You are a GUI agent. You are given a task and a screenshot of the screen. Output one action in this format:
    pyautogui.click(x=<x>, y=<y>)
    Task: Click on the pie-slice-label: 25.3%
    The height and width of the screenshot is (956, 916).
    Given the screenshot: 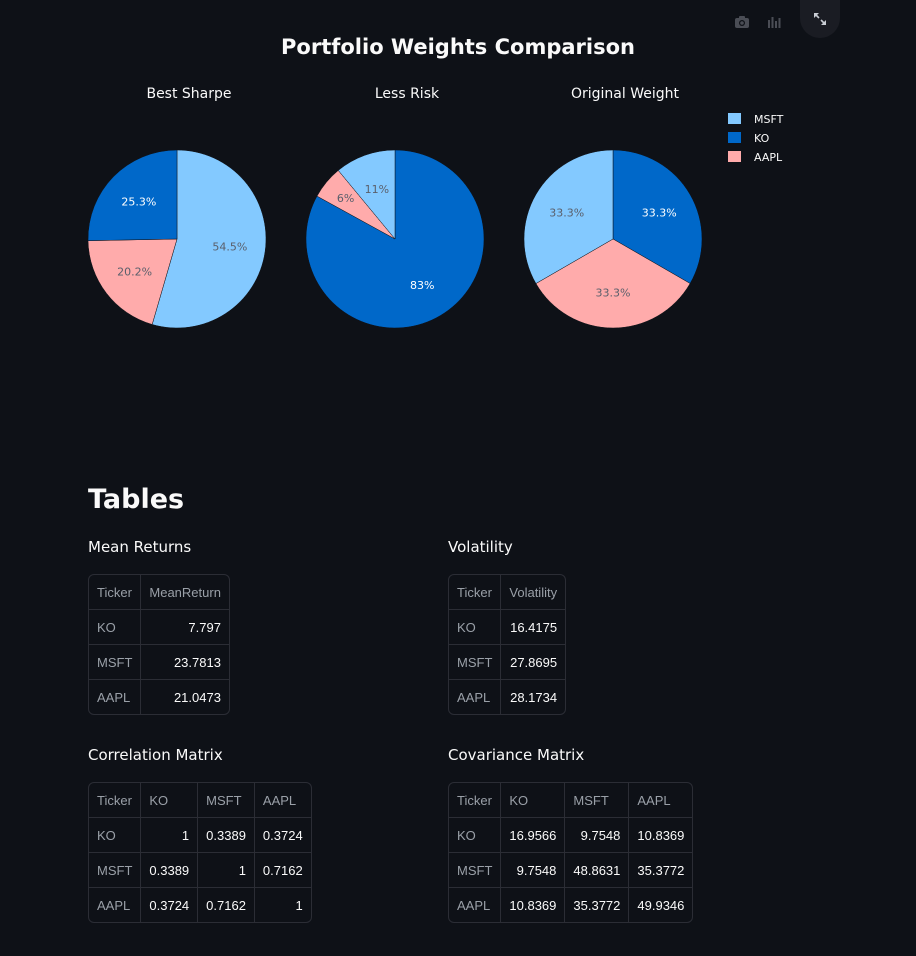 What is the action you would take?
    pyautogui.click(x=138, y=202)
    